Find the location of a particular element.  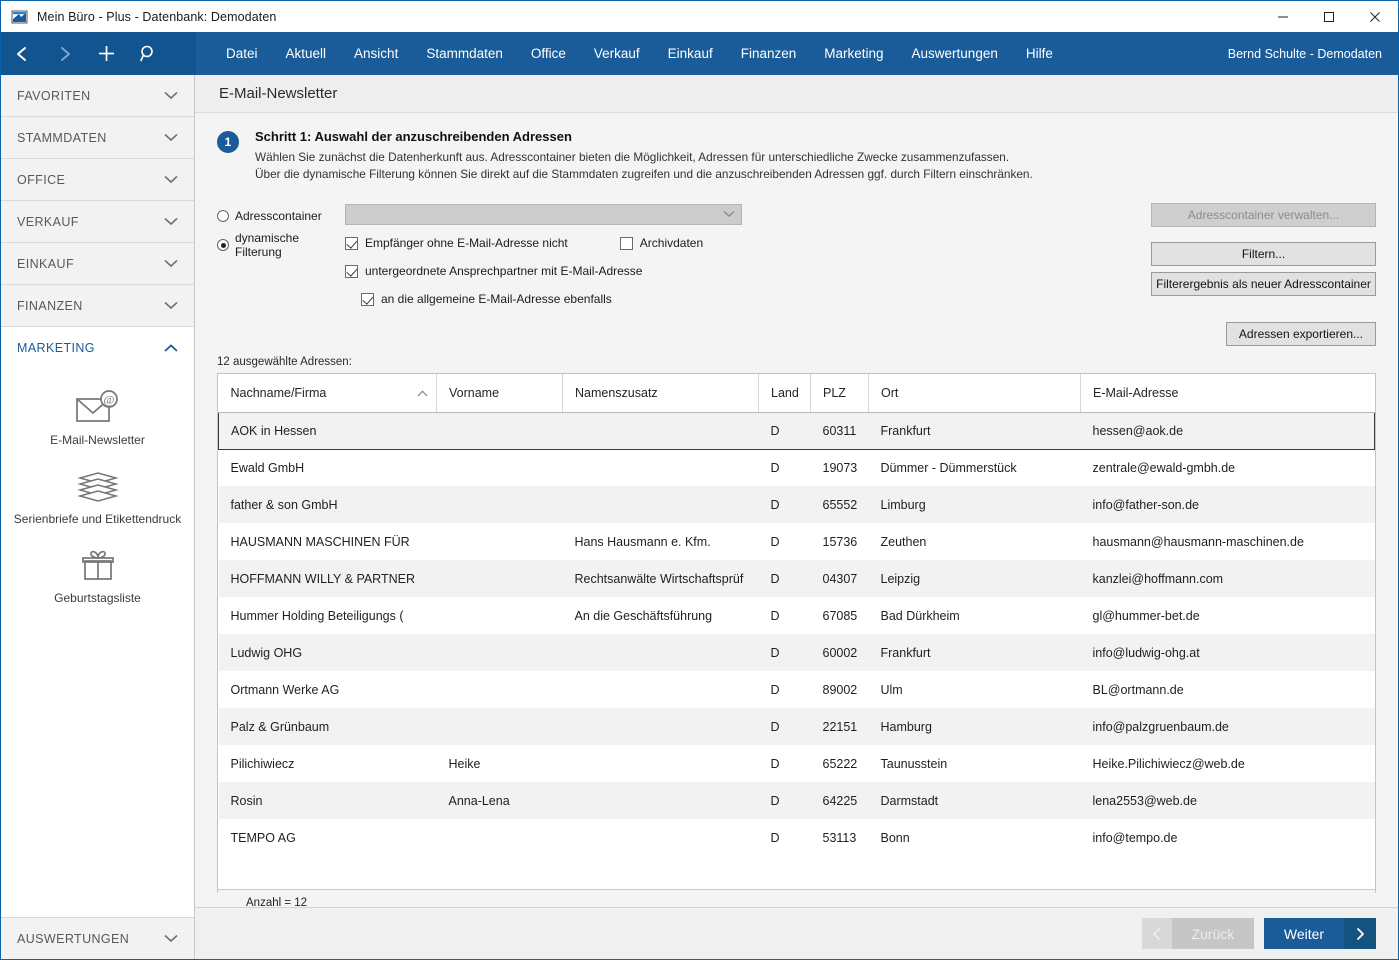

sidebar-item-serienbriefe: Serienbriefe und Etikettendruck is located at coordinates (97, 496).